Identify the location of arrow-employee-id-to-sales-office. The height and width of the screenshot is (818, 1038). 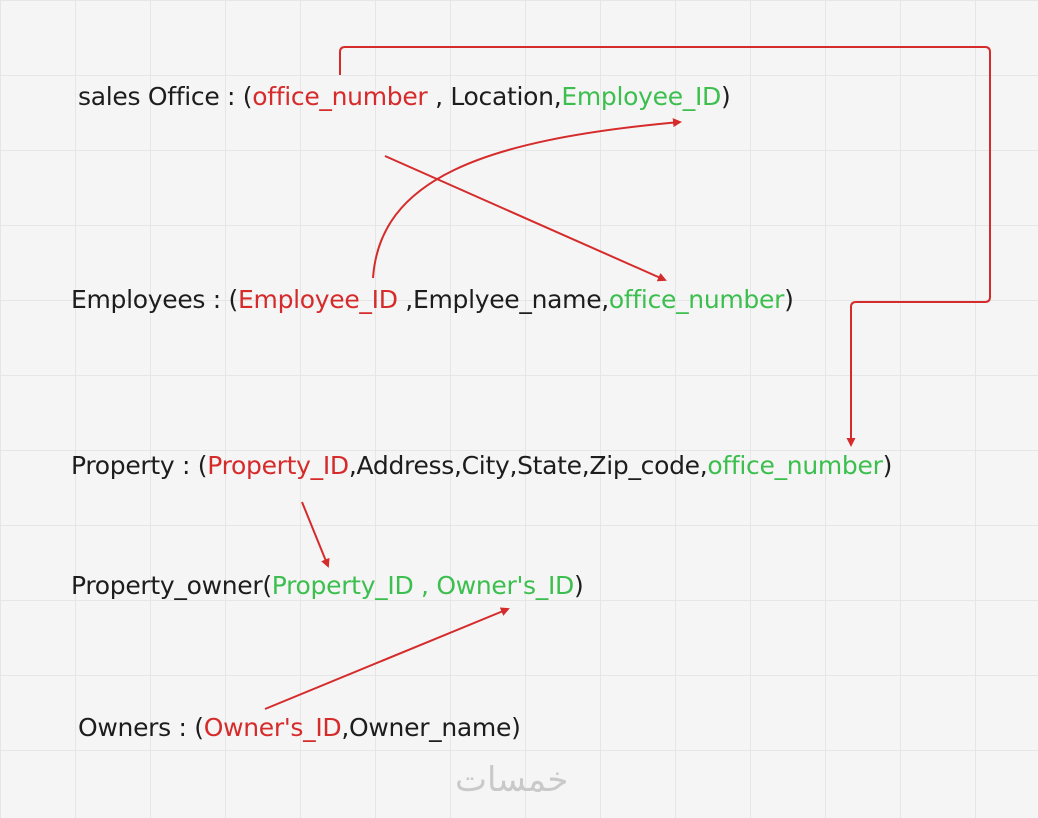
(527, 198).